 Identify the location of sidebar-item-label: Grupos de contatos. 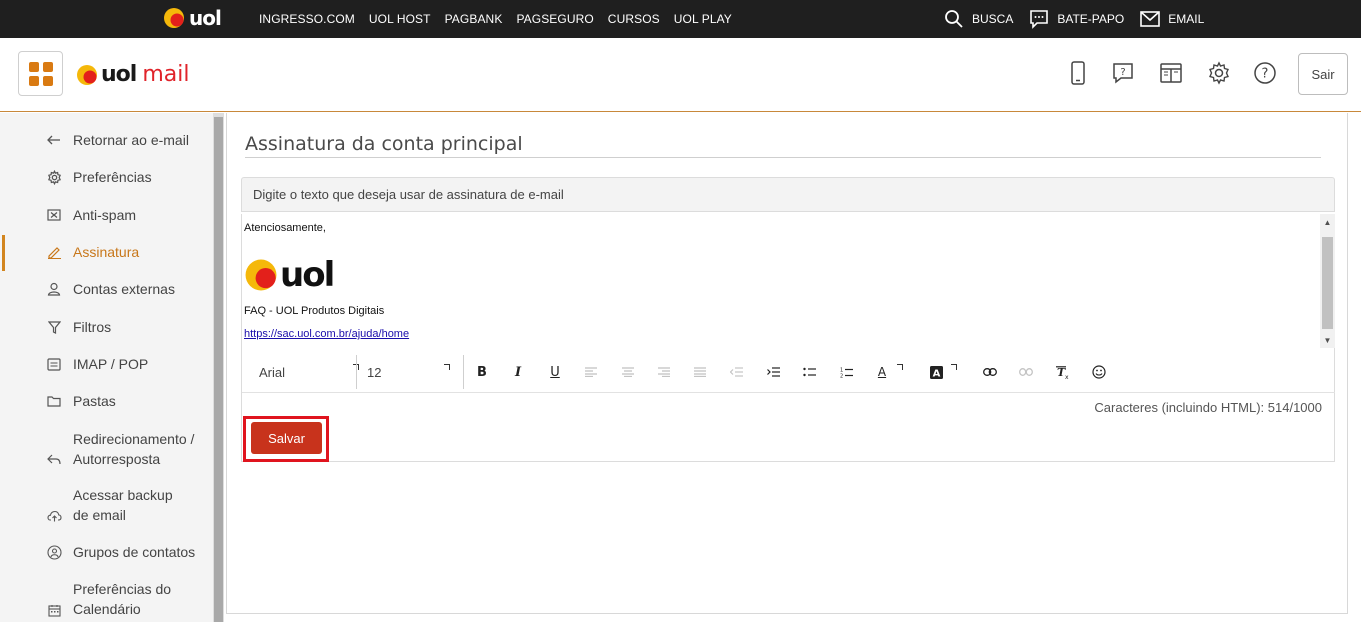
(134, 552).